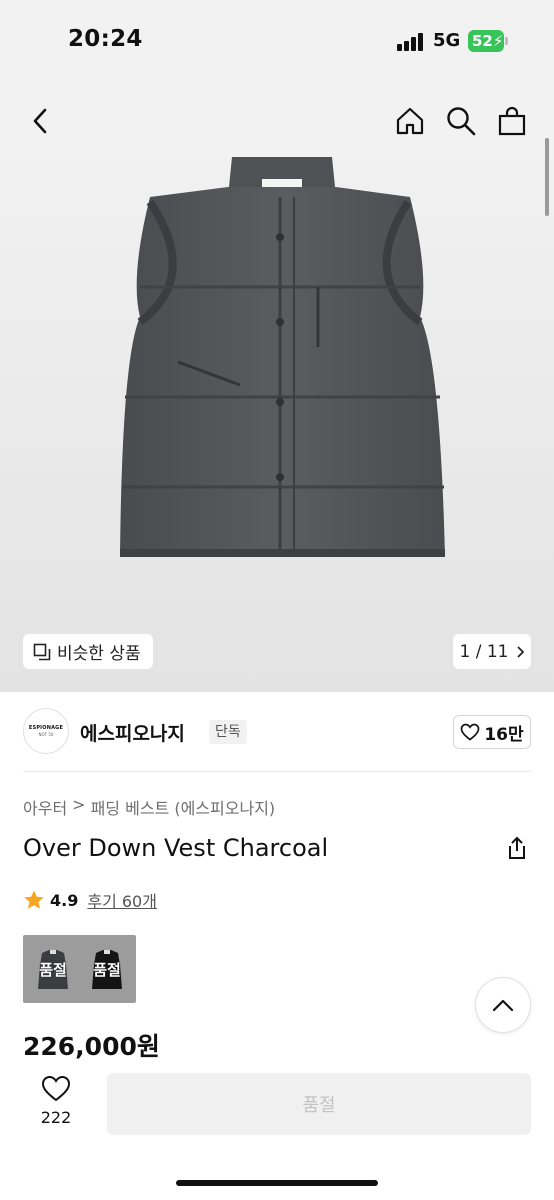  What do you see at coordinates (228, 732) in the screenshot?
I see `exclusive-badge: 단독` at bounding box center [228, 732].